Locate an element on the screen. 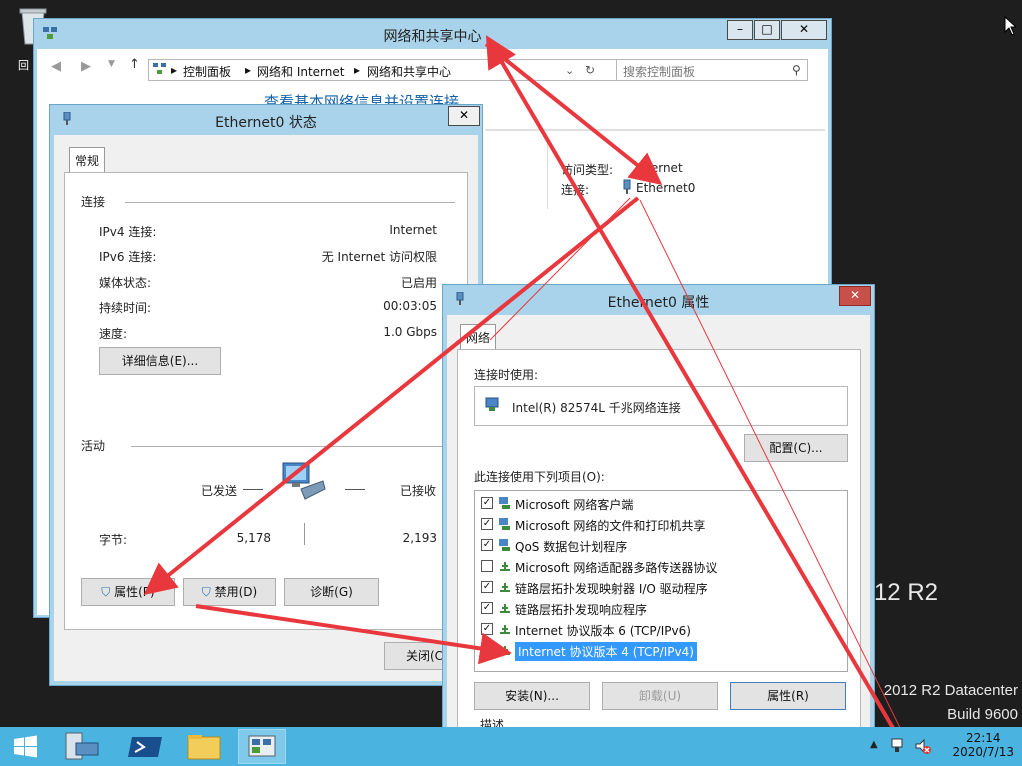 The width and height of the screenshot is (1022, 766). clock-time: 22:14 is located at coordinates (983, 738).